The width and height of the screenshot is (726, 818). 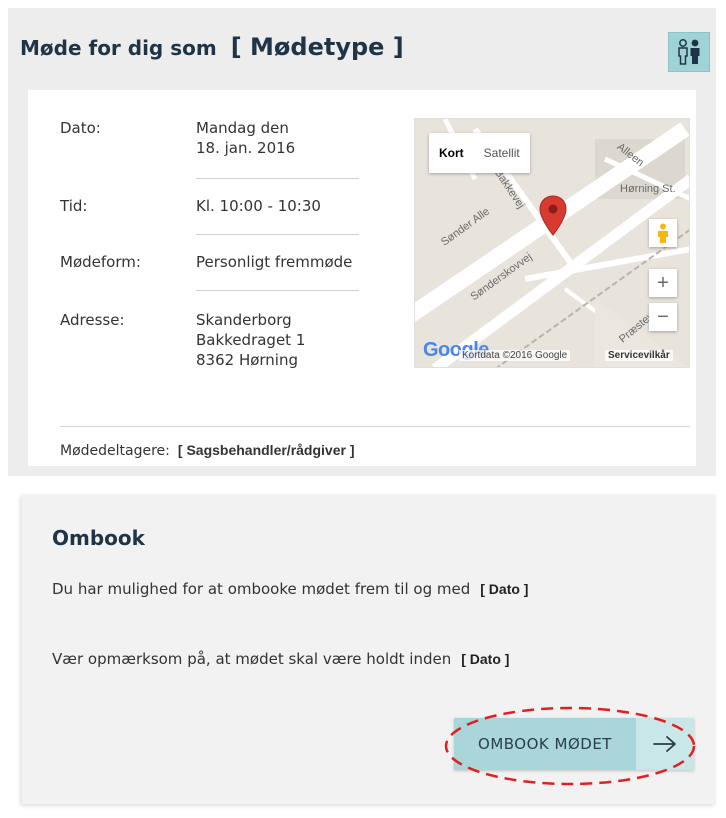 What do you see at coordinates (648, 189) in the screenshot?
I see `map-street-label: Hørning St.` at bounding box center [648, 189].